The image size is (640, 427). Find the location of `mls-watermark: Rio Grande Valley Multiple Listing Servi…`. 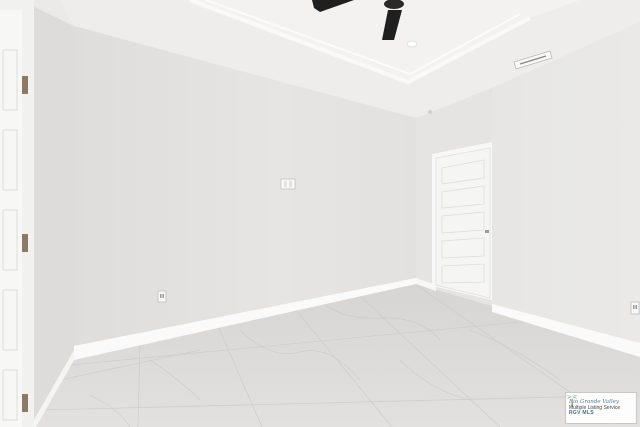

mls-watermark: Rio Grande Valley Multiple Listing Servi… is located at coordinates (601, 408).